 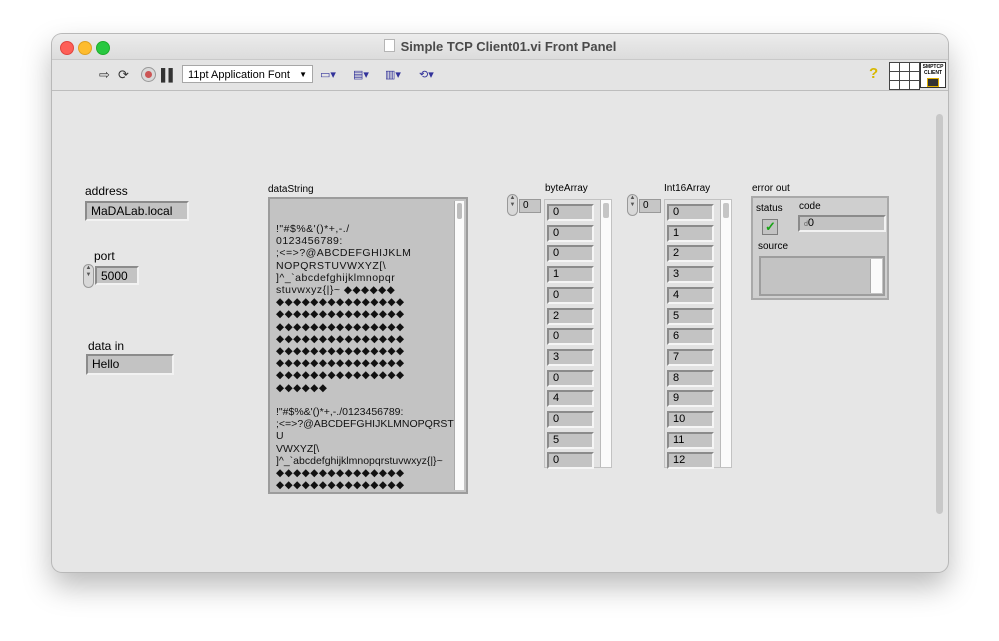 I want to click on int16array-element: 1, so click(x=690, y=233).